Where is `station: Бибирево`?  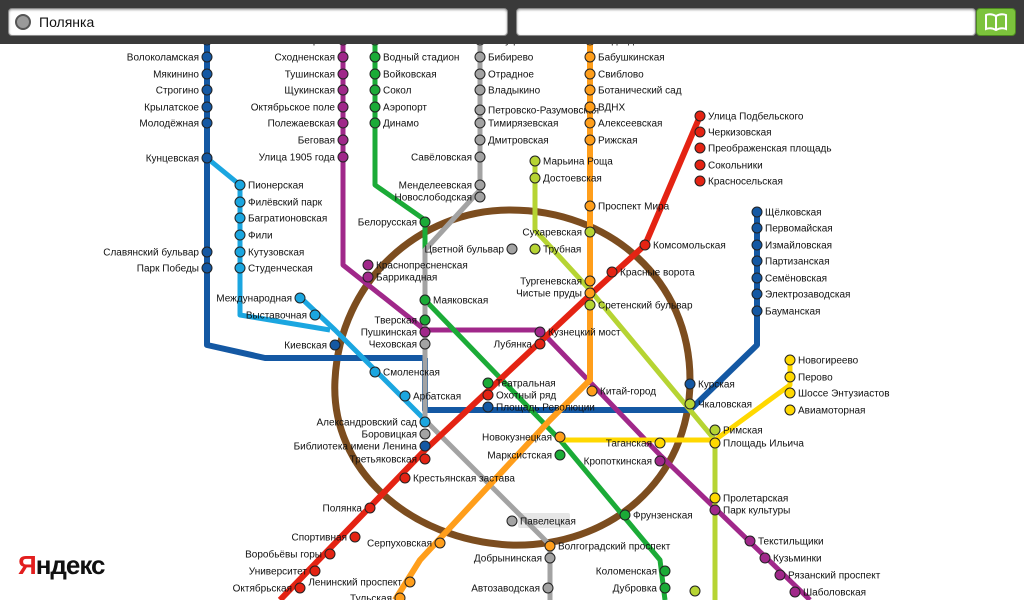 station: Бибирево is located at coordinates (504, 57).